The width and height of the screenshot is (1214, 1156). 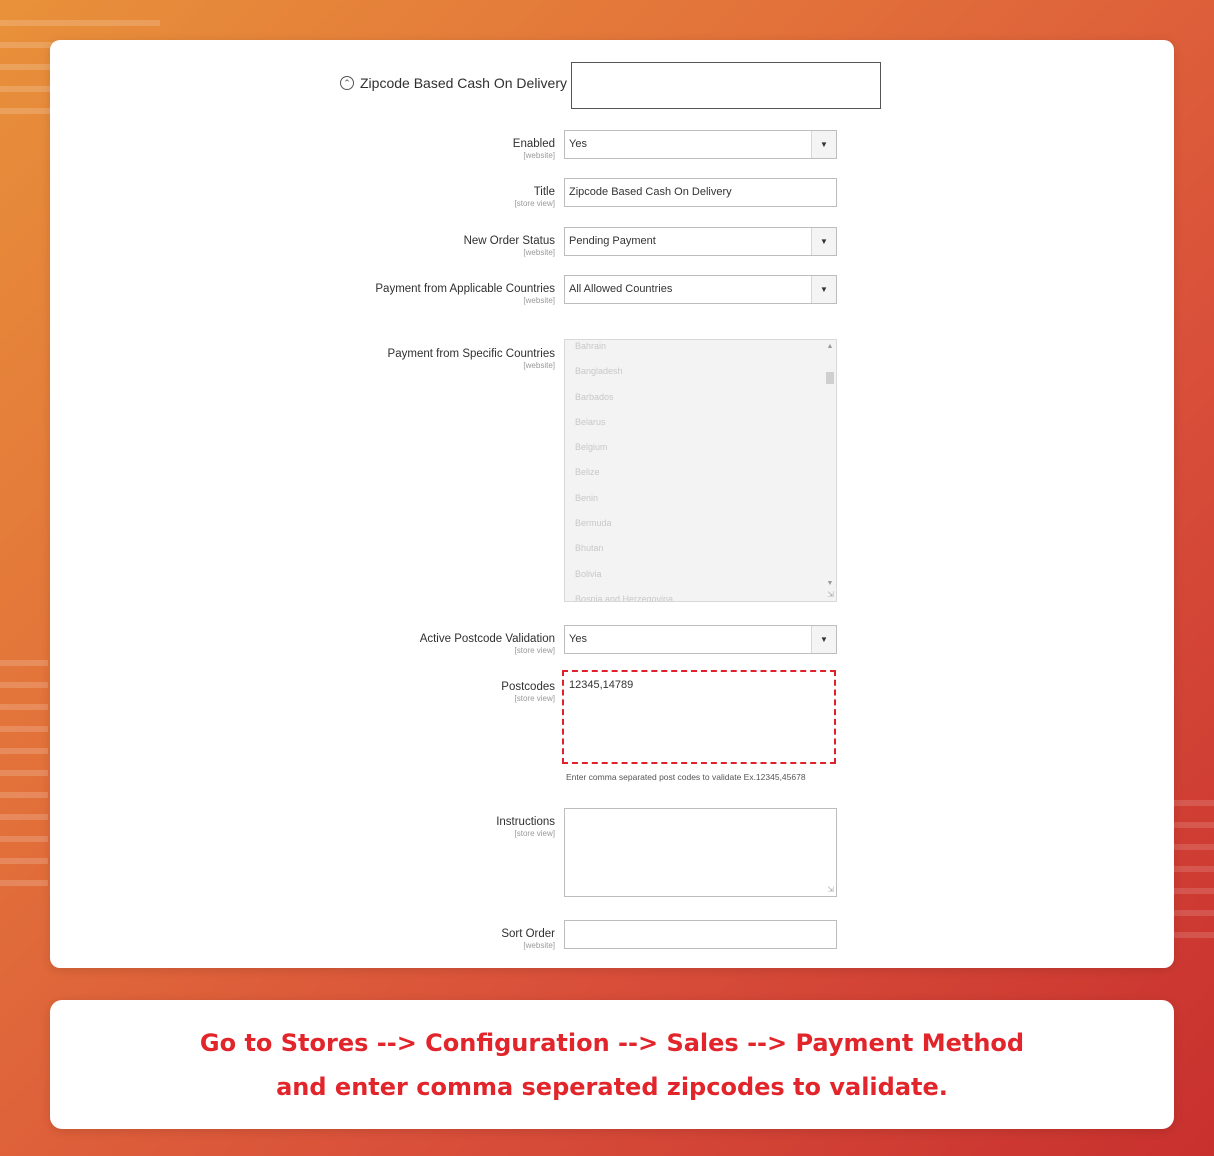 What do you see at coordinates (700, 639) in the screenshot?
I see `postcode-validation-select: Yes ▼` at bounding box center [700, 639].